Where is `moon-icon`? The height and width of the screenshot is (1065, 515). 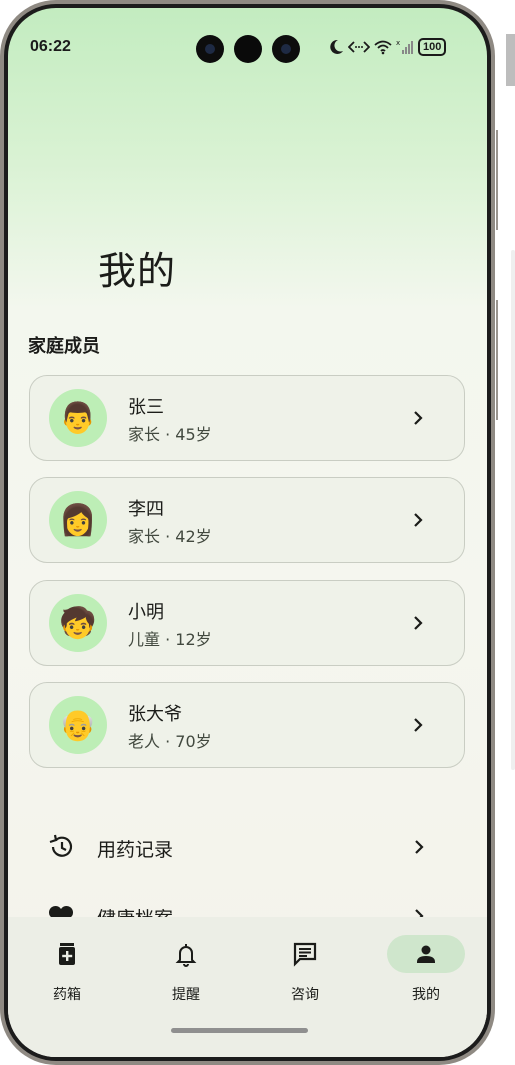
moon-icon is located at coordinates (336, 46).